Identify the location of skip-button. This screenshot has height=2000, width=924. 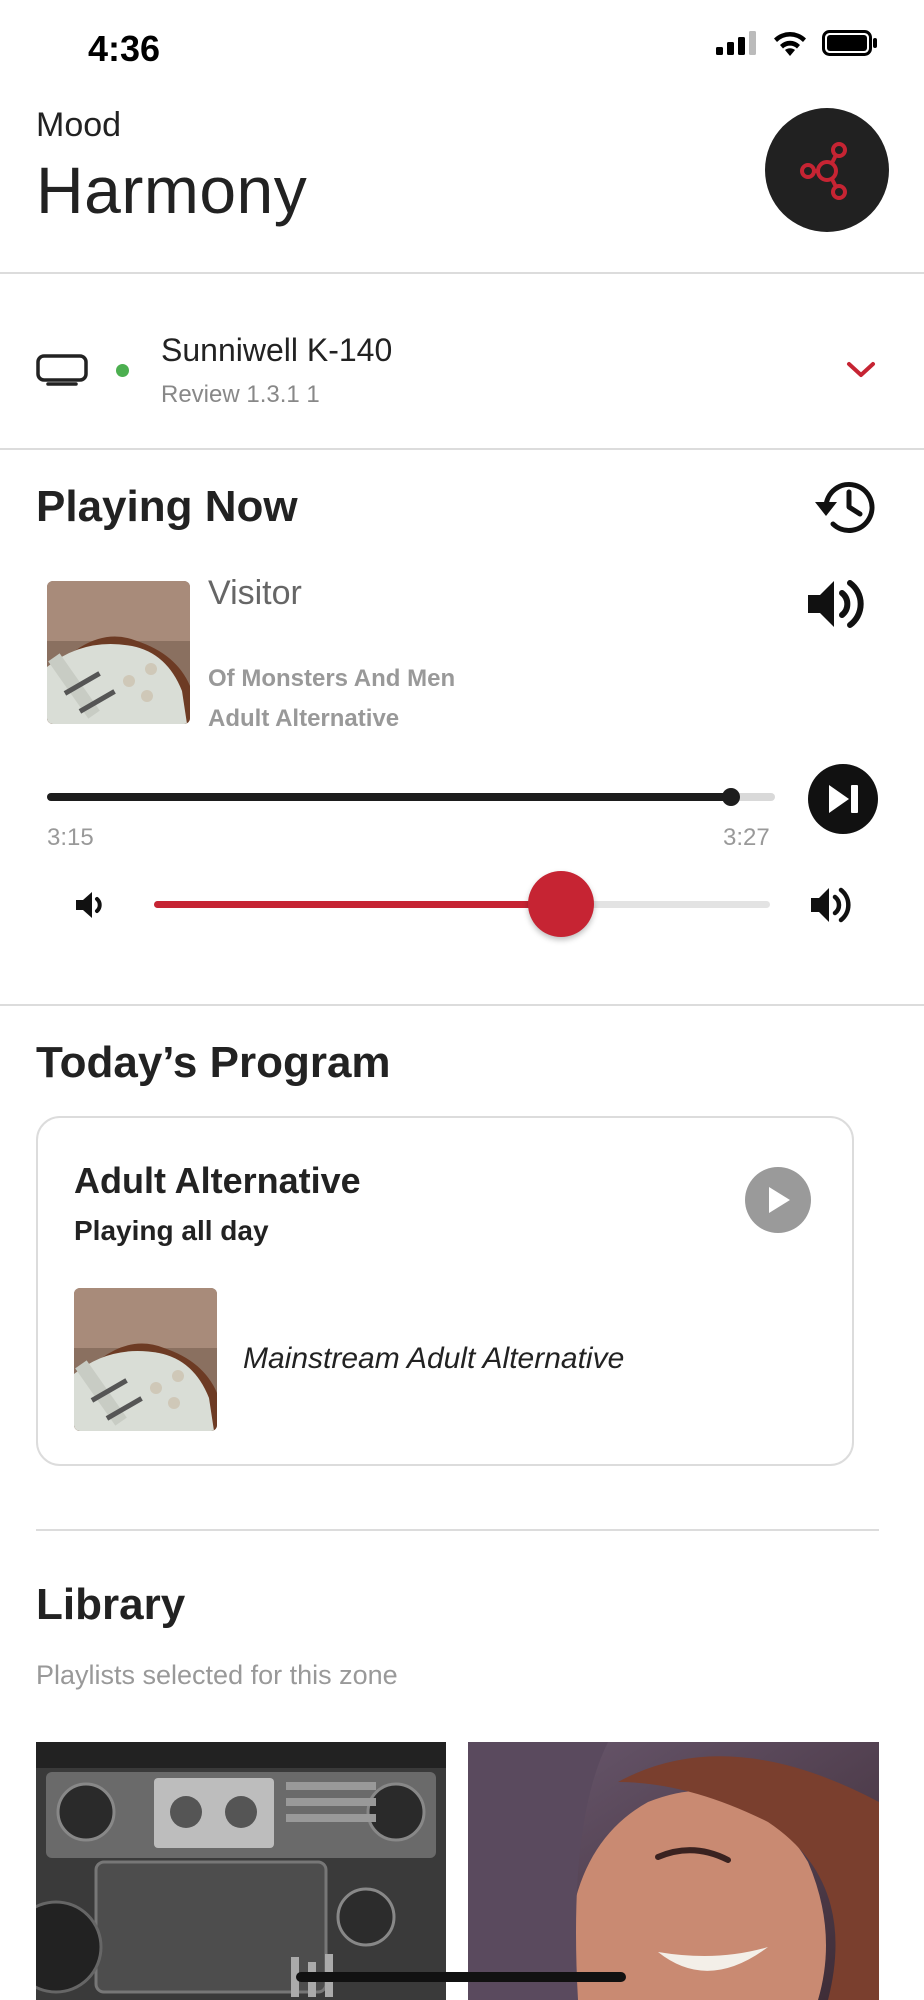
(843, 799).